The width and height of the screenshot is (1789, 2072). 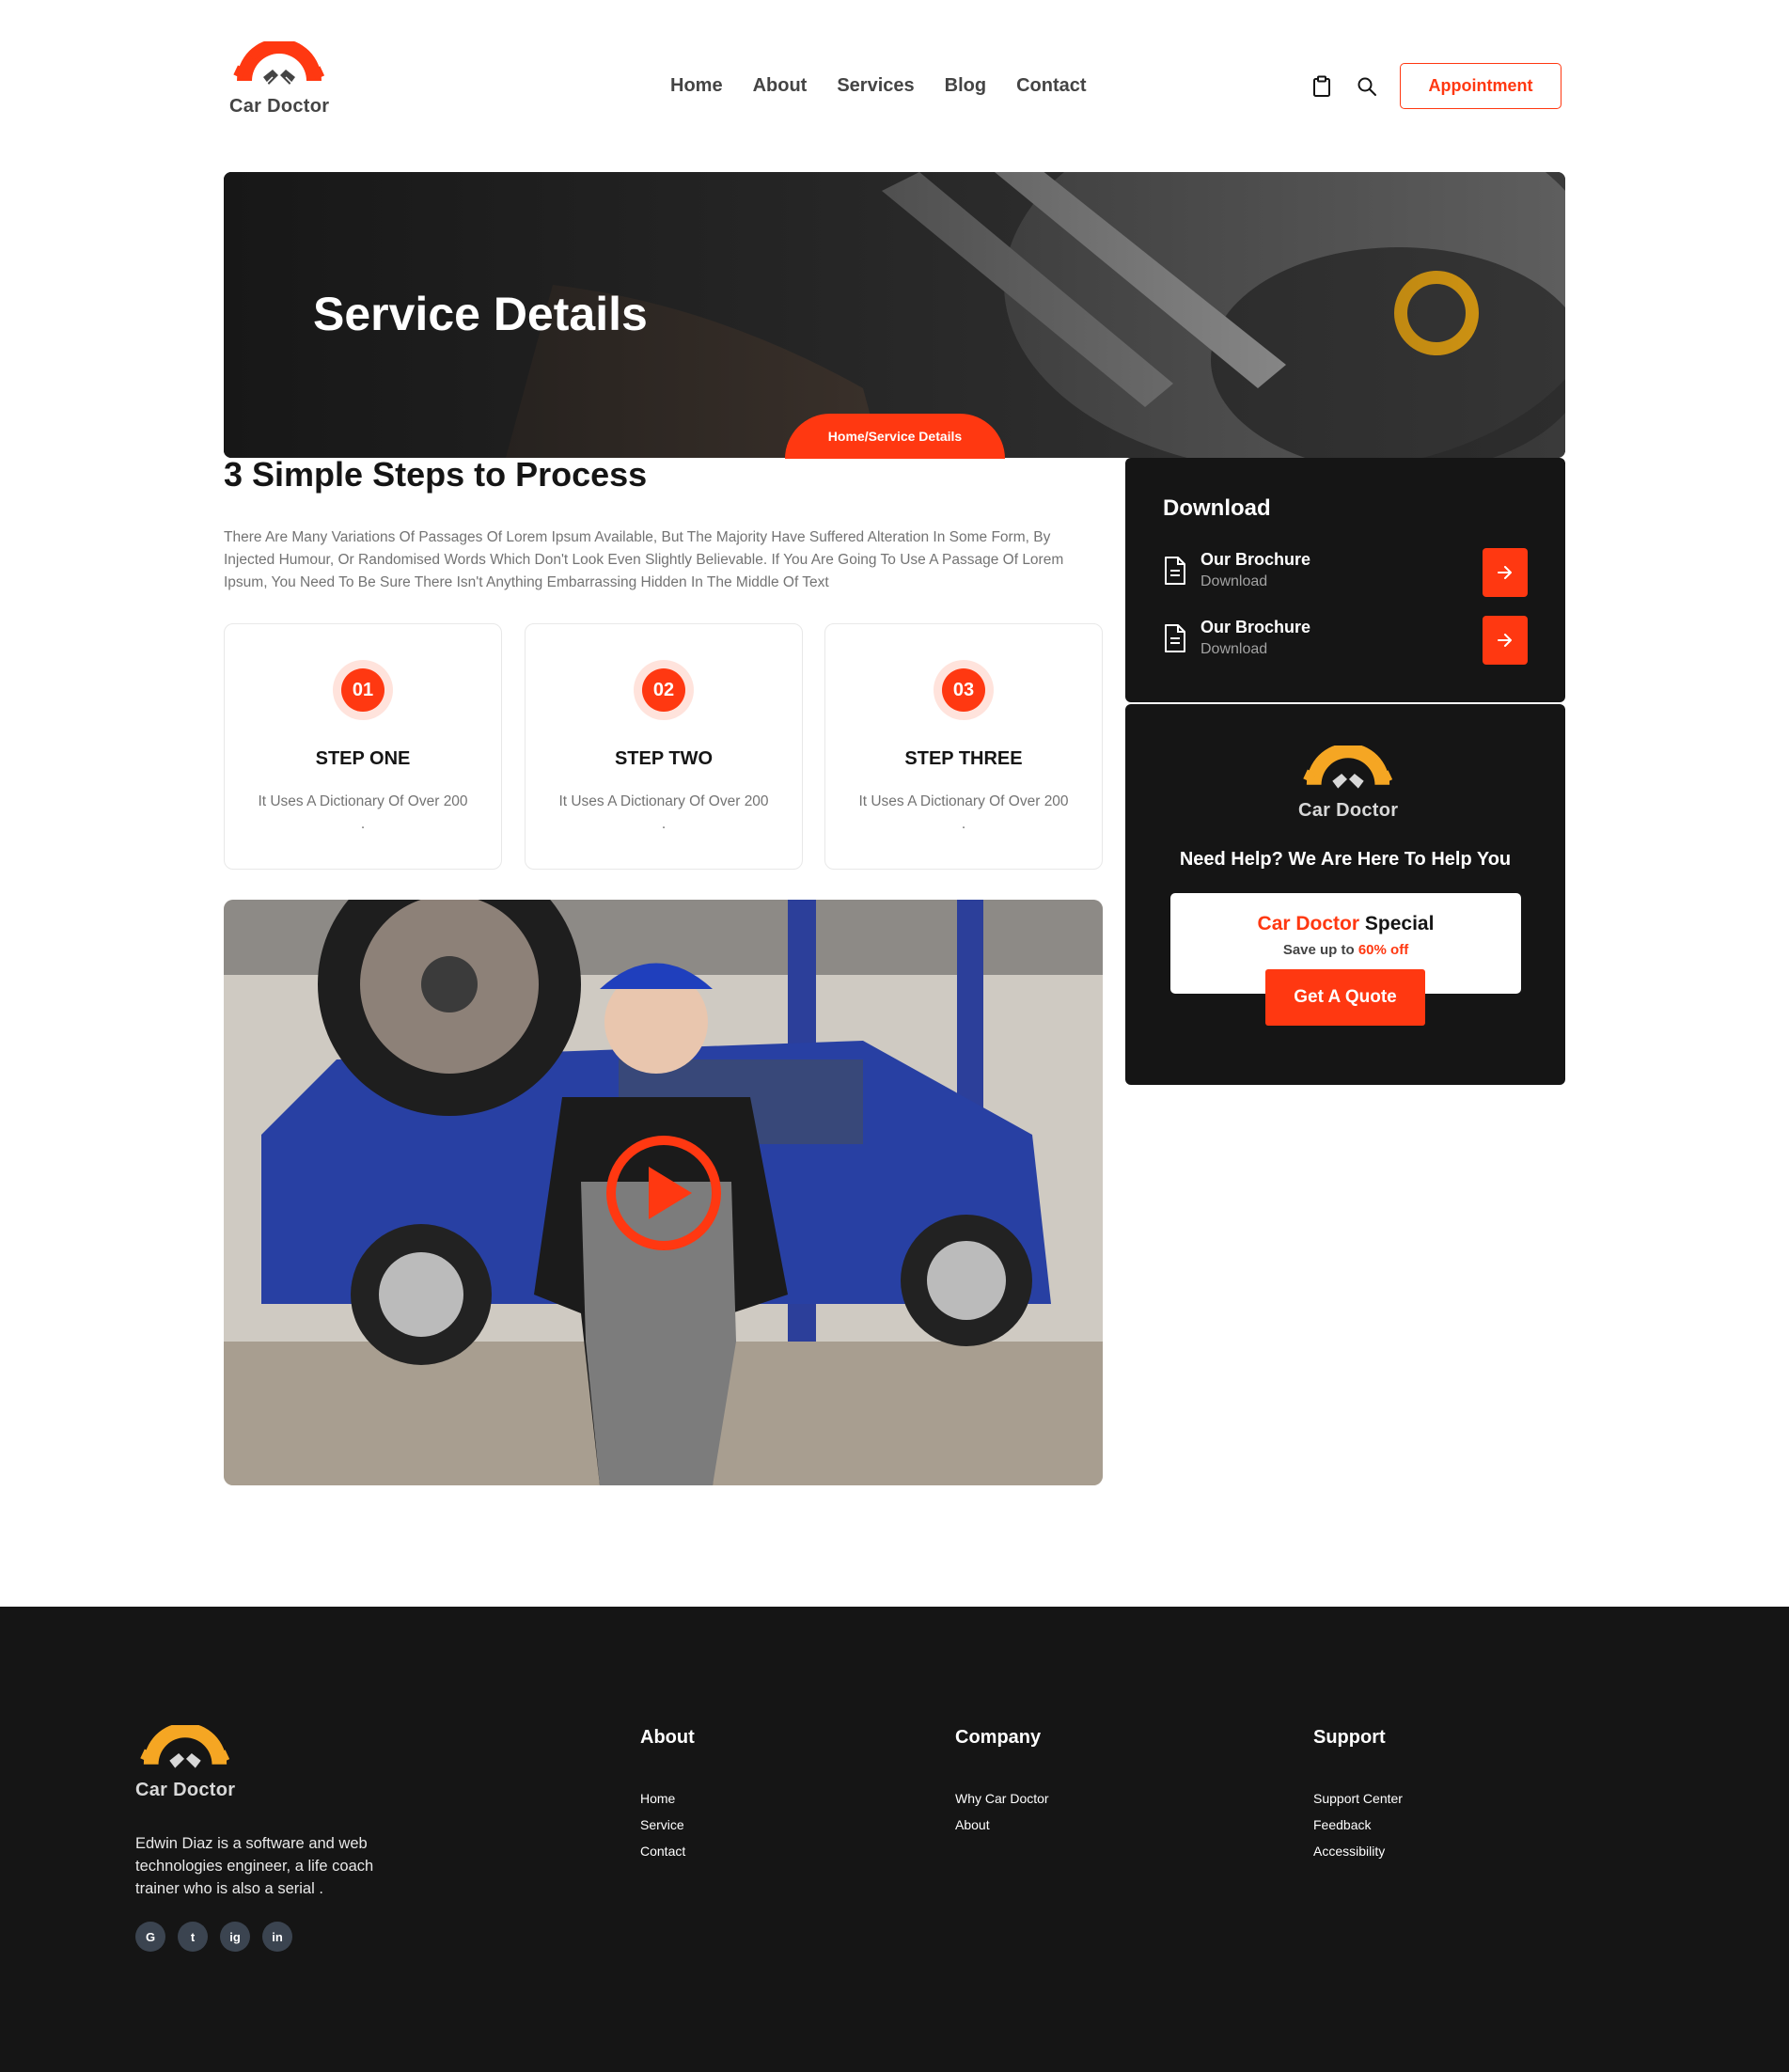 What do you see at coordinates (1318, 950) in the screenshot?
I see `save-text: Save up to` at bounding box center [1318, 950].